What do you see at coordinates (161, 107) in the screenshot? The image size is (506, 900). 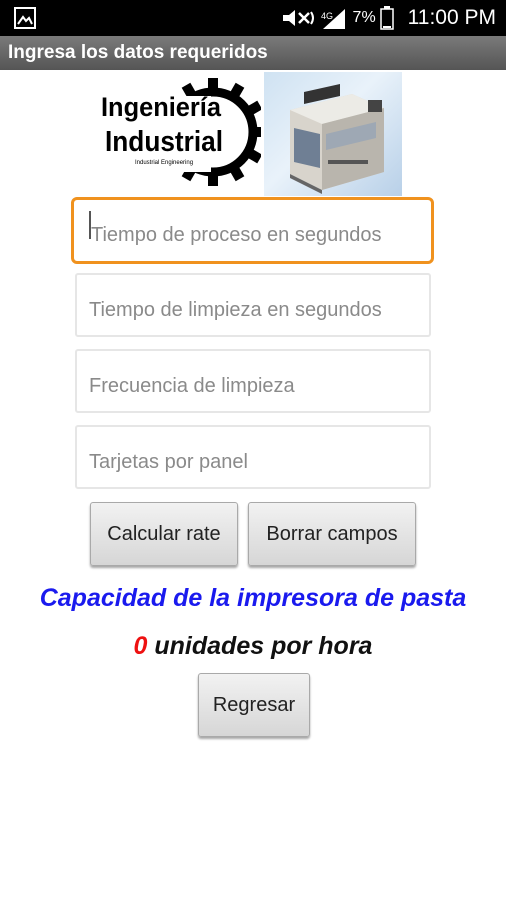 I see `logo-line1: Ingeniería` at bounding box center [161, 107].